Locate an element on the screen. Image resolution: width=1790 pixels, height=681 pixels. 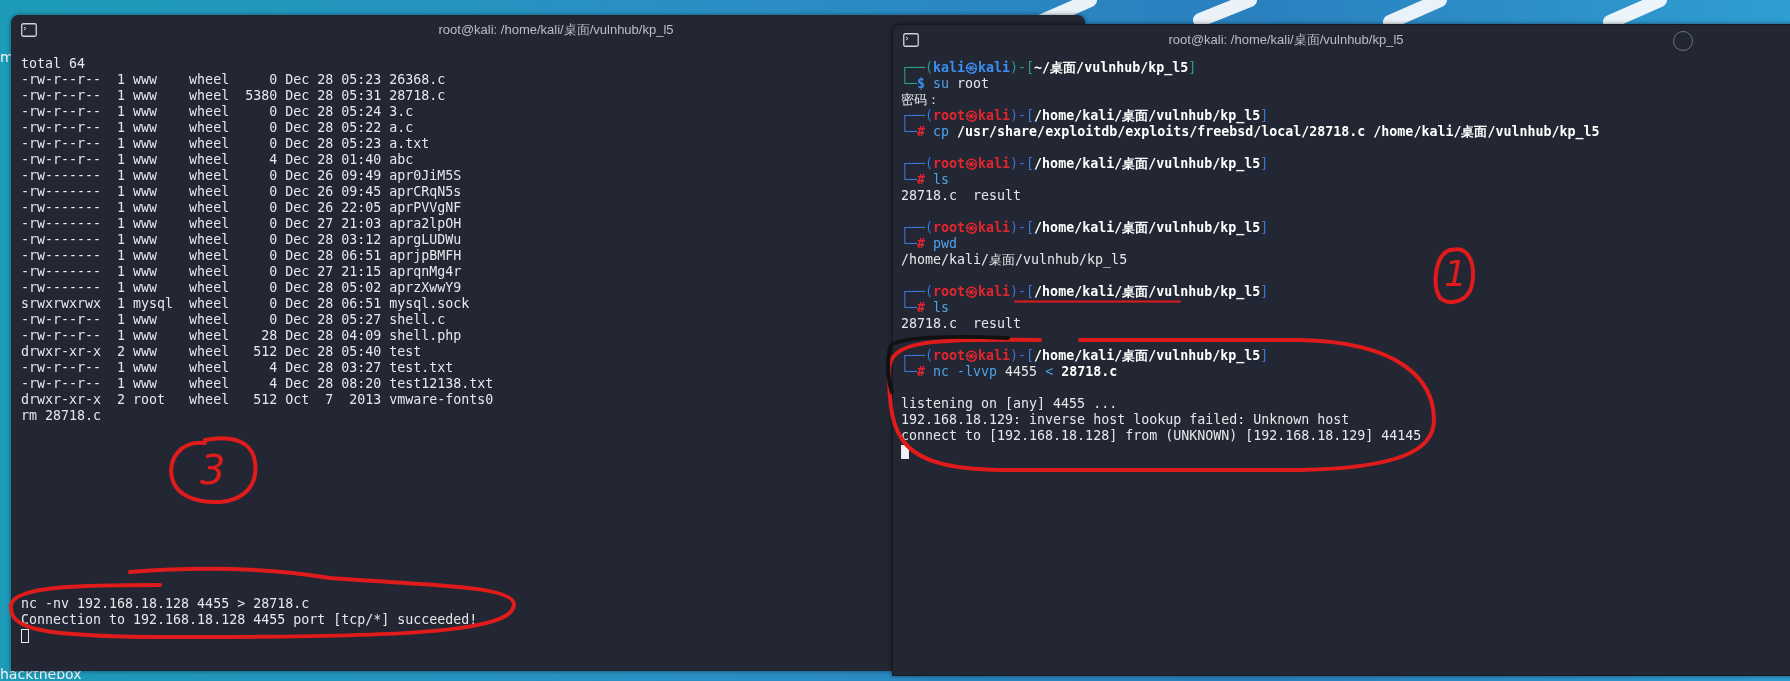
terminal-line: -rw-r--r-- 1 www wheel 0 Dec 28 05:27 shell.c is located at coordinates (233, 320).